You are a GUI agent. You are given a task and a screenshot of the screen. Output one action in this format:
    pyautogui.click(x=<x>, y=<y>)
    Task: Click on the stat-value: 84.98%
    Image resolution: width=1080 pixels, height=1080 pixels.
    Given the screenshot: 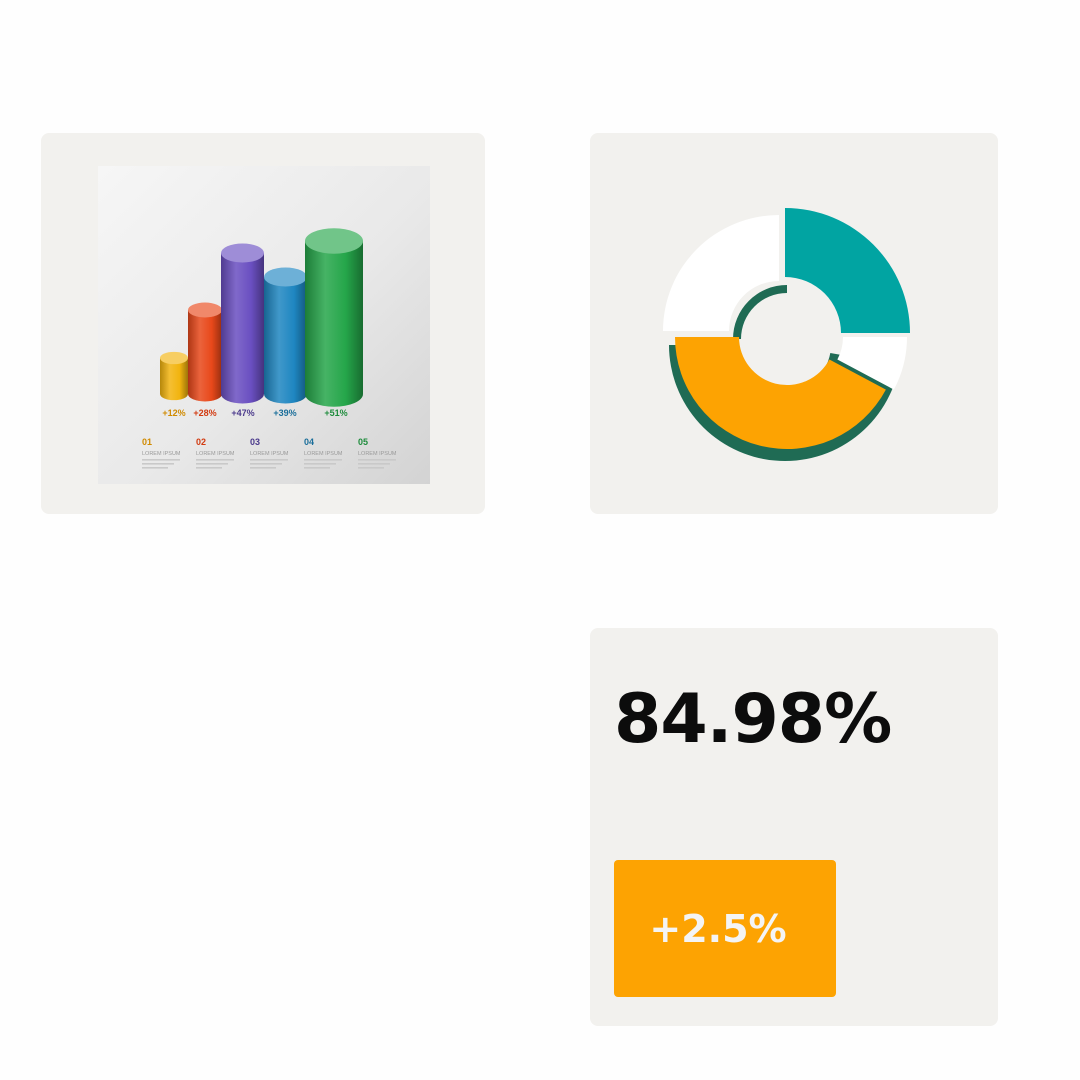 What is the action you would take?
    pyautogui.click(x=753, y=719)
    